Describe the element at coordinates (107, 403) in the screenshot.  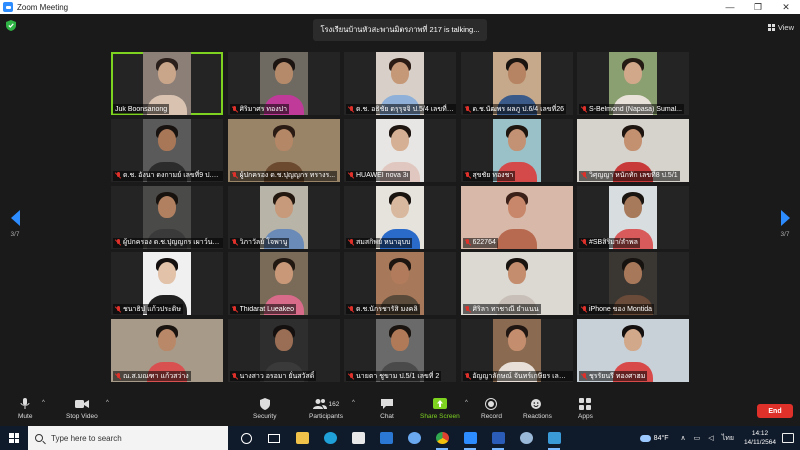
I see `video-options-caret-icon: ^` at that location.